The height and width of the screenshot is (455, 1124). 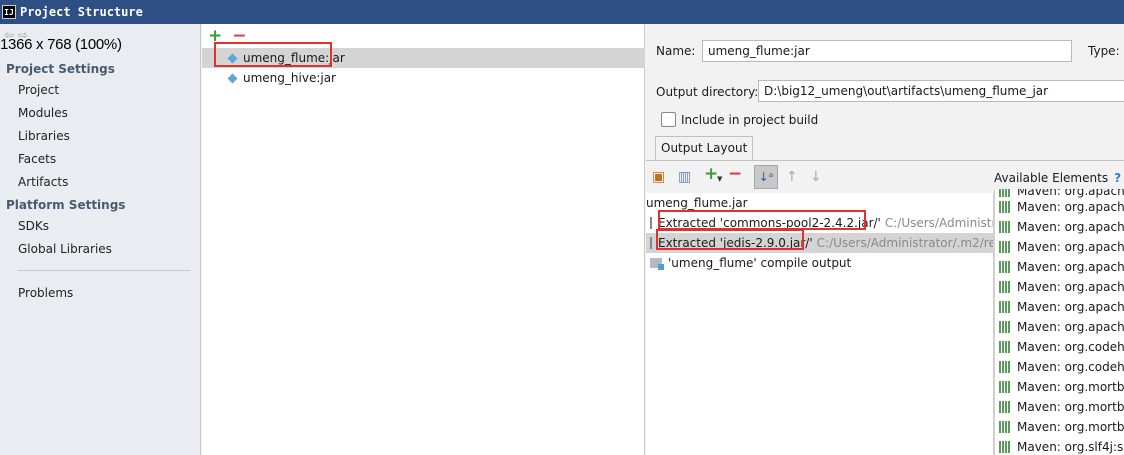 I want to click on create-directory-icon: ▣, so click(x=658, y=177).